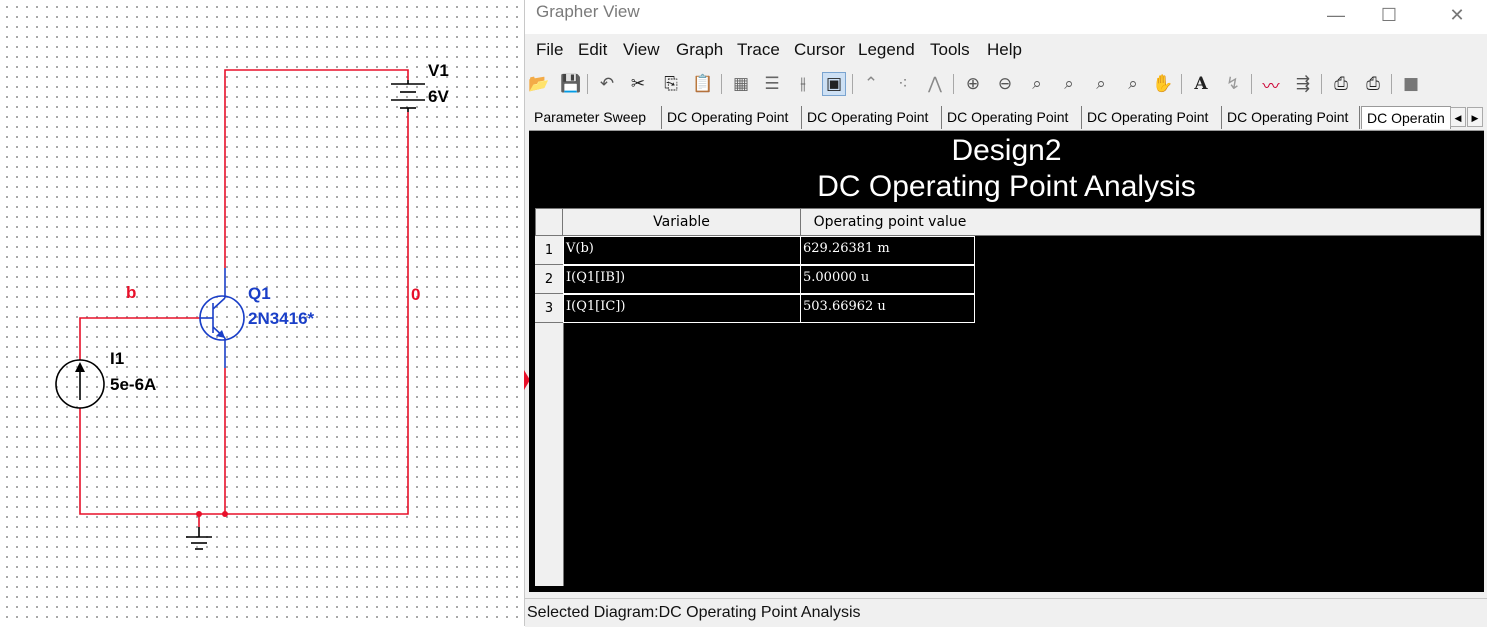  What do you see at coordinates (316, 168) in the screenshot?
I see `wire-collector-top` at bounding box center [316, 168].